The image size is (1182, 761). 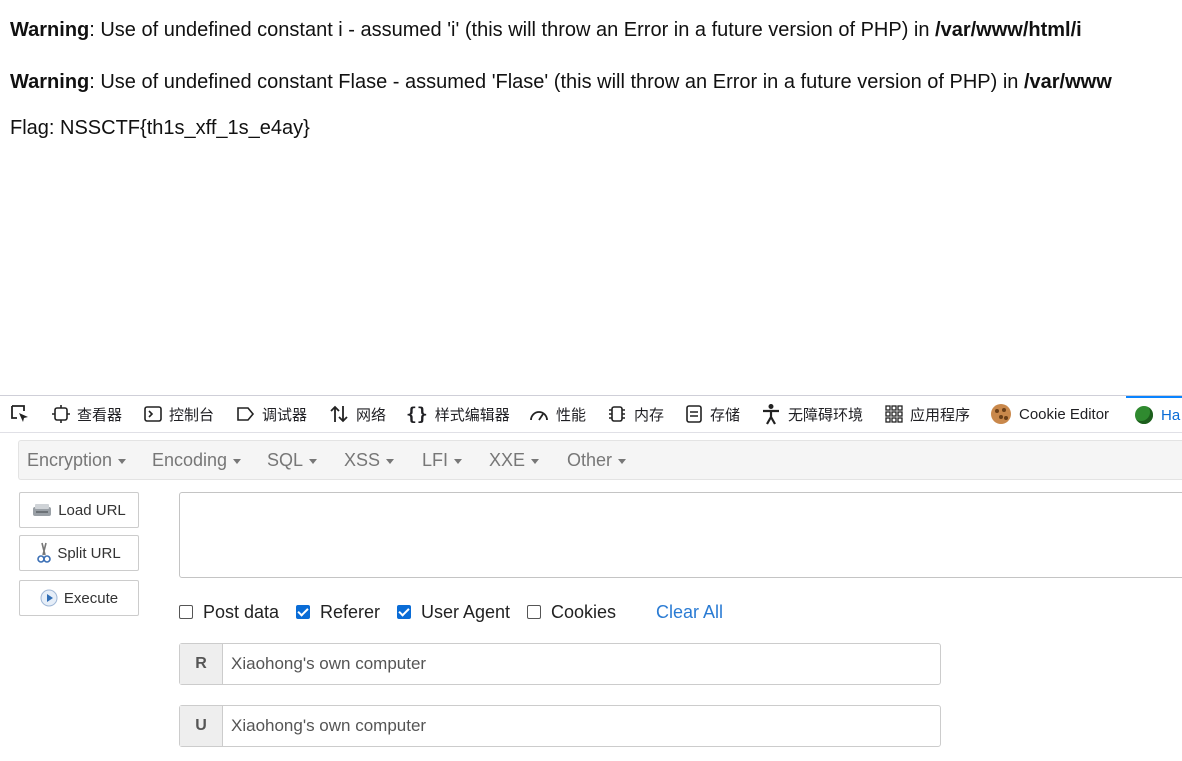 I want to click on menu-lfi: LFI, so click(x=442, y=460).